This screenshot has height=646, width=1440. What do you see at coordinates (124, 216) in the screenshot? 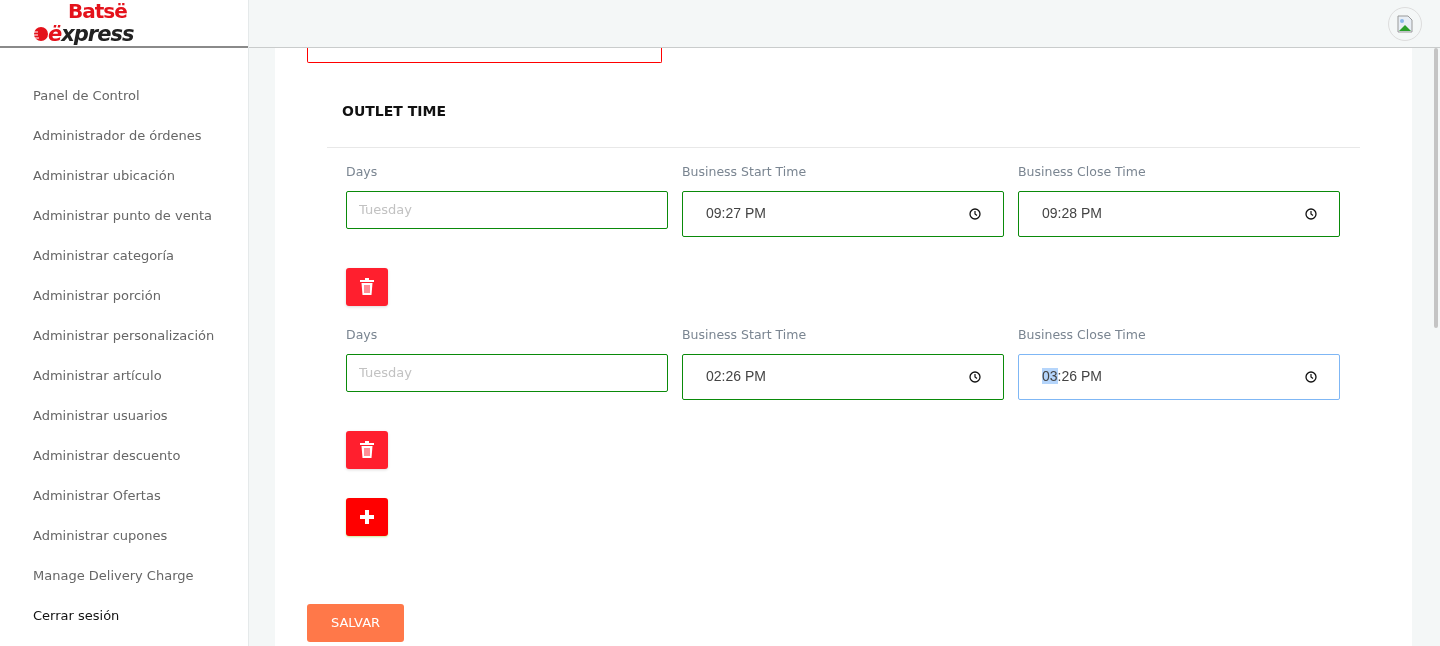
I see `sidebar-item: Administrar punto de venta` at bounding box center [124, 216].